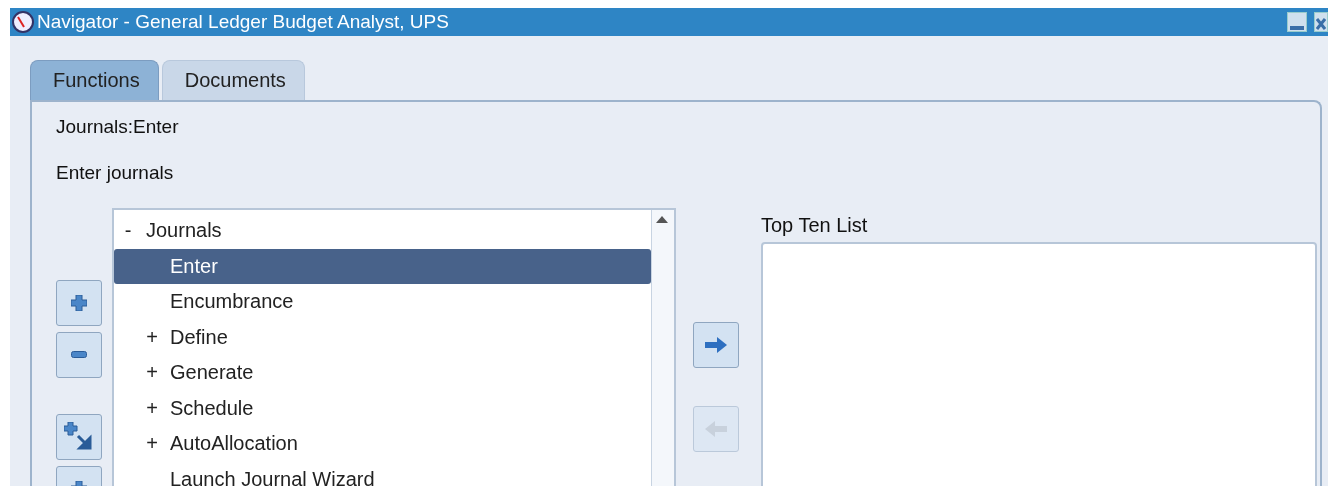 This screenshot has width=1328, height=486. What do you see at coordinates (382, 373) in the screenshot?
I see `tree-item: + Generate` at bounding box center [382, 373].